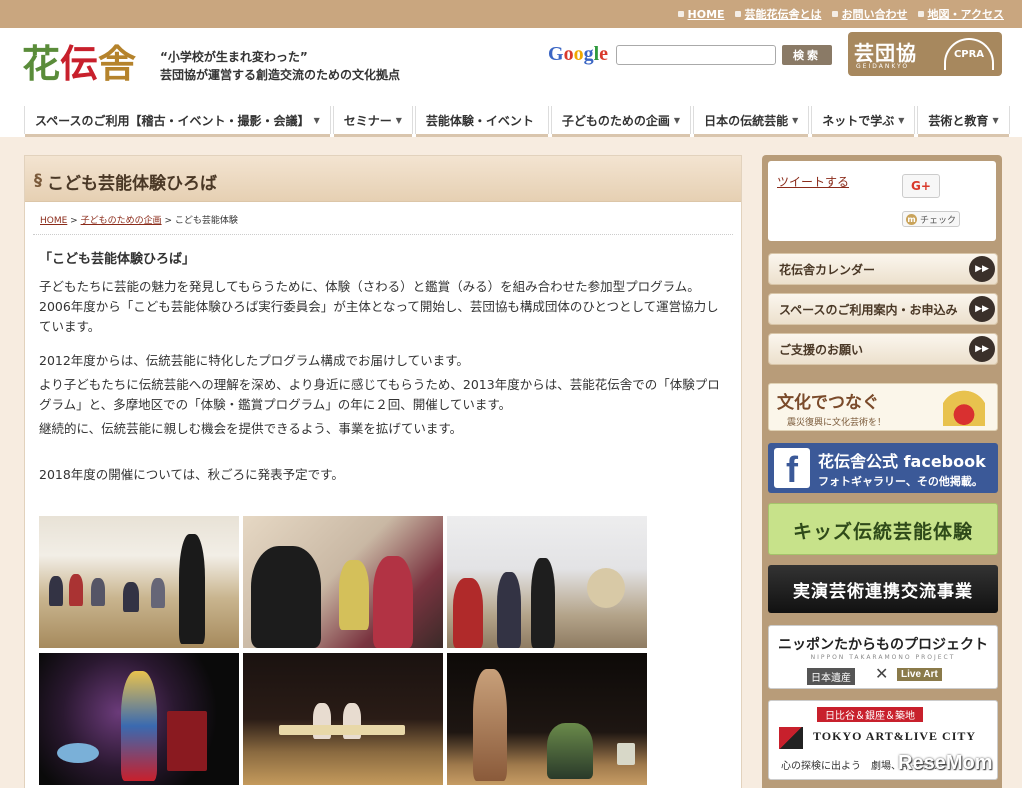 This screenshot has height=788, width=1022. I want to click on nav-label: 芸術と教育, so click(958, 120).